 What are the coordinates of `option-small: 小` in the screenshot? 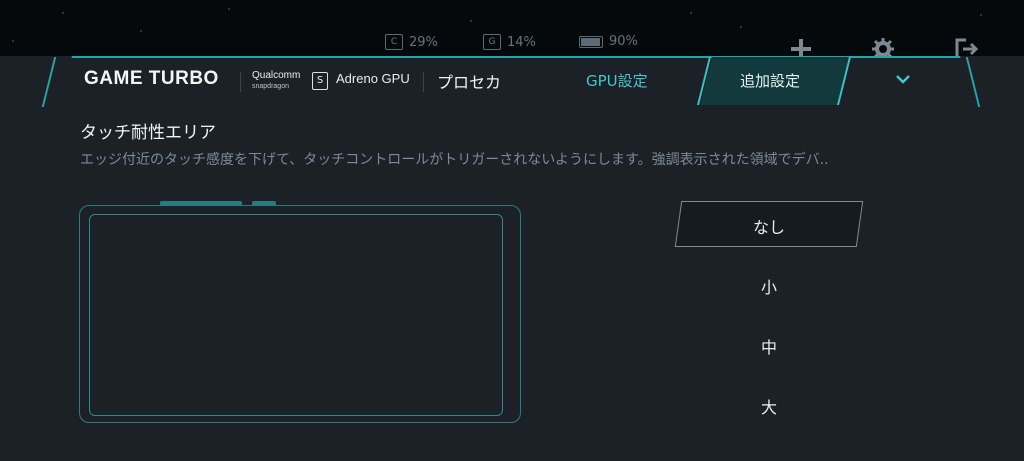 It's located at (769, 286).